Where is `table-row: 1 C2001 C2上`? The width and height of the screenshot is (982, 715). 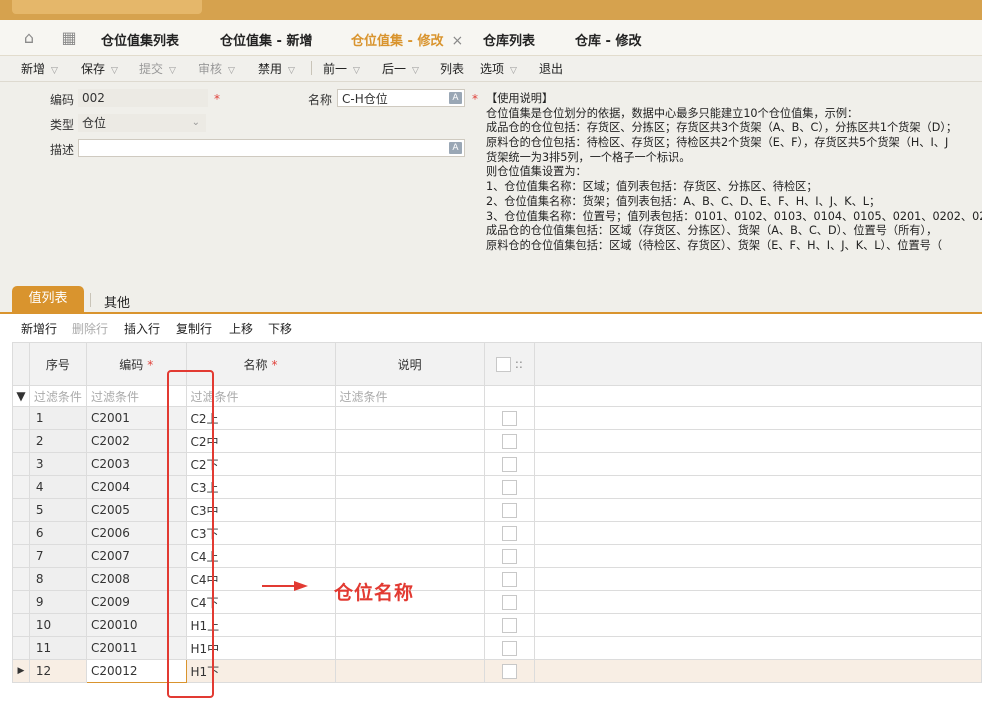
table-row: 1 C2001 C2上 is located at coordinates (497, 418).